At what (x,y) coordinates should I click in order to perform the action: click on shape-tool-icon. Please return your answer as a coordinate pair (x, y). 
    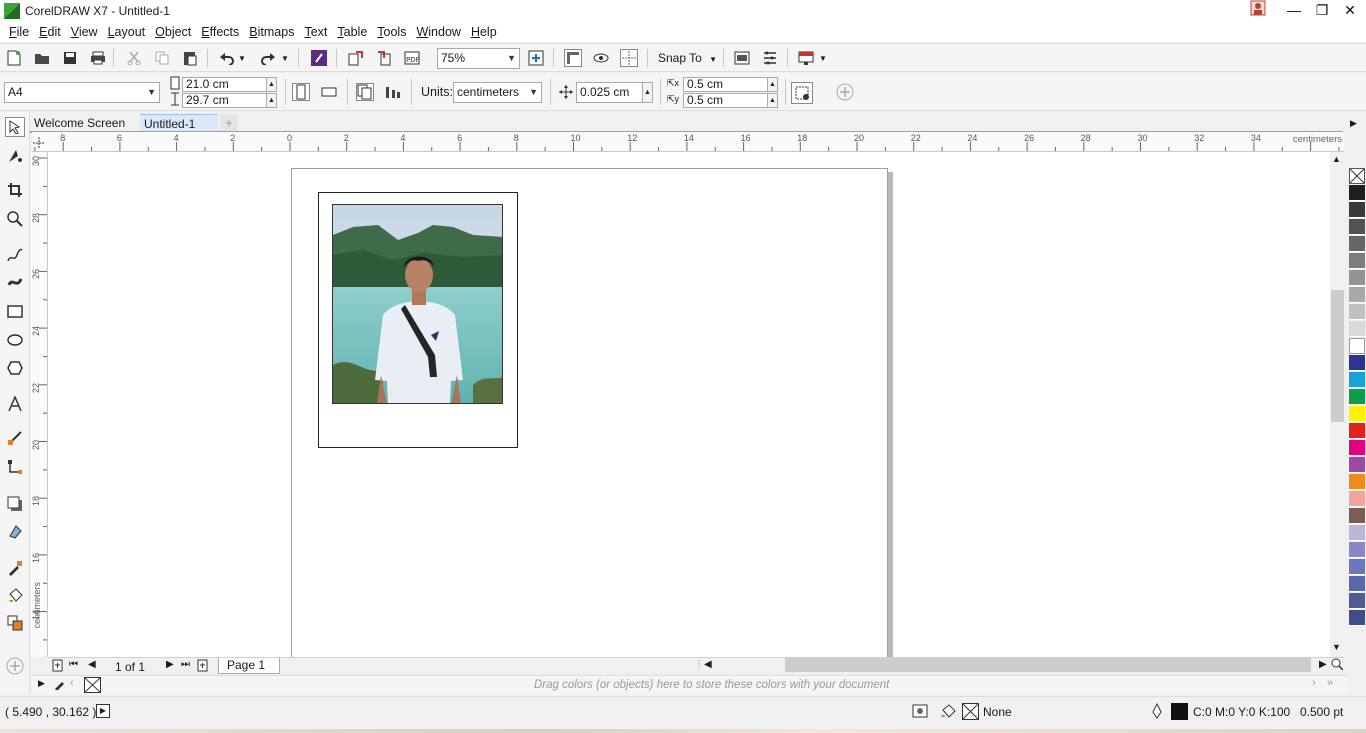
    Looking at the image, I should click on (15, 156).